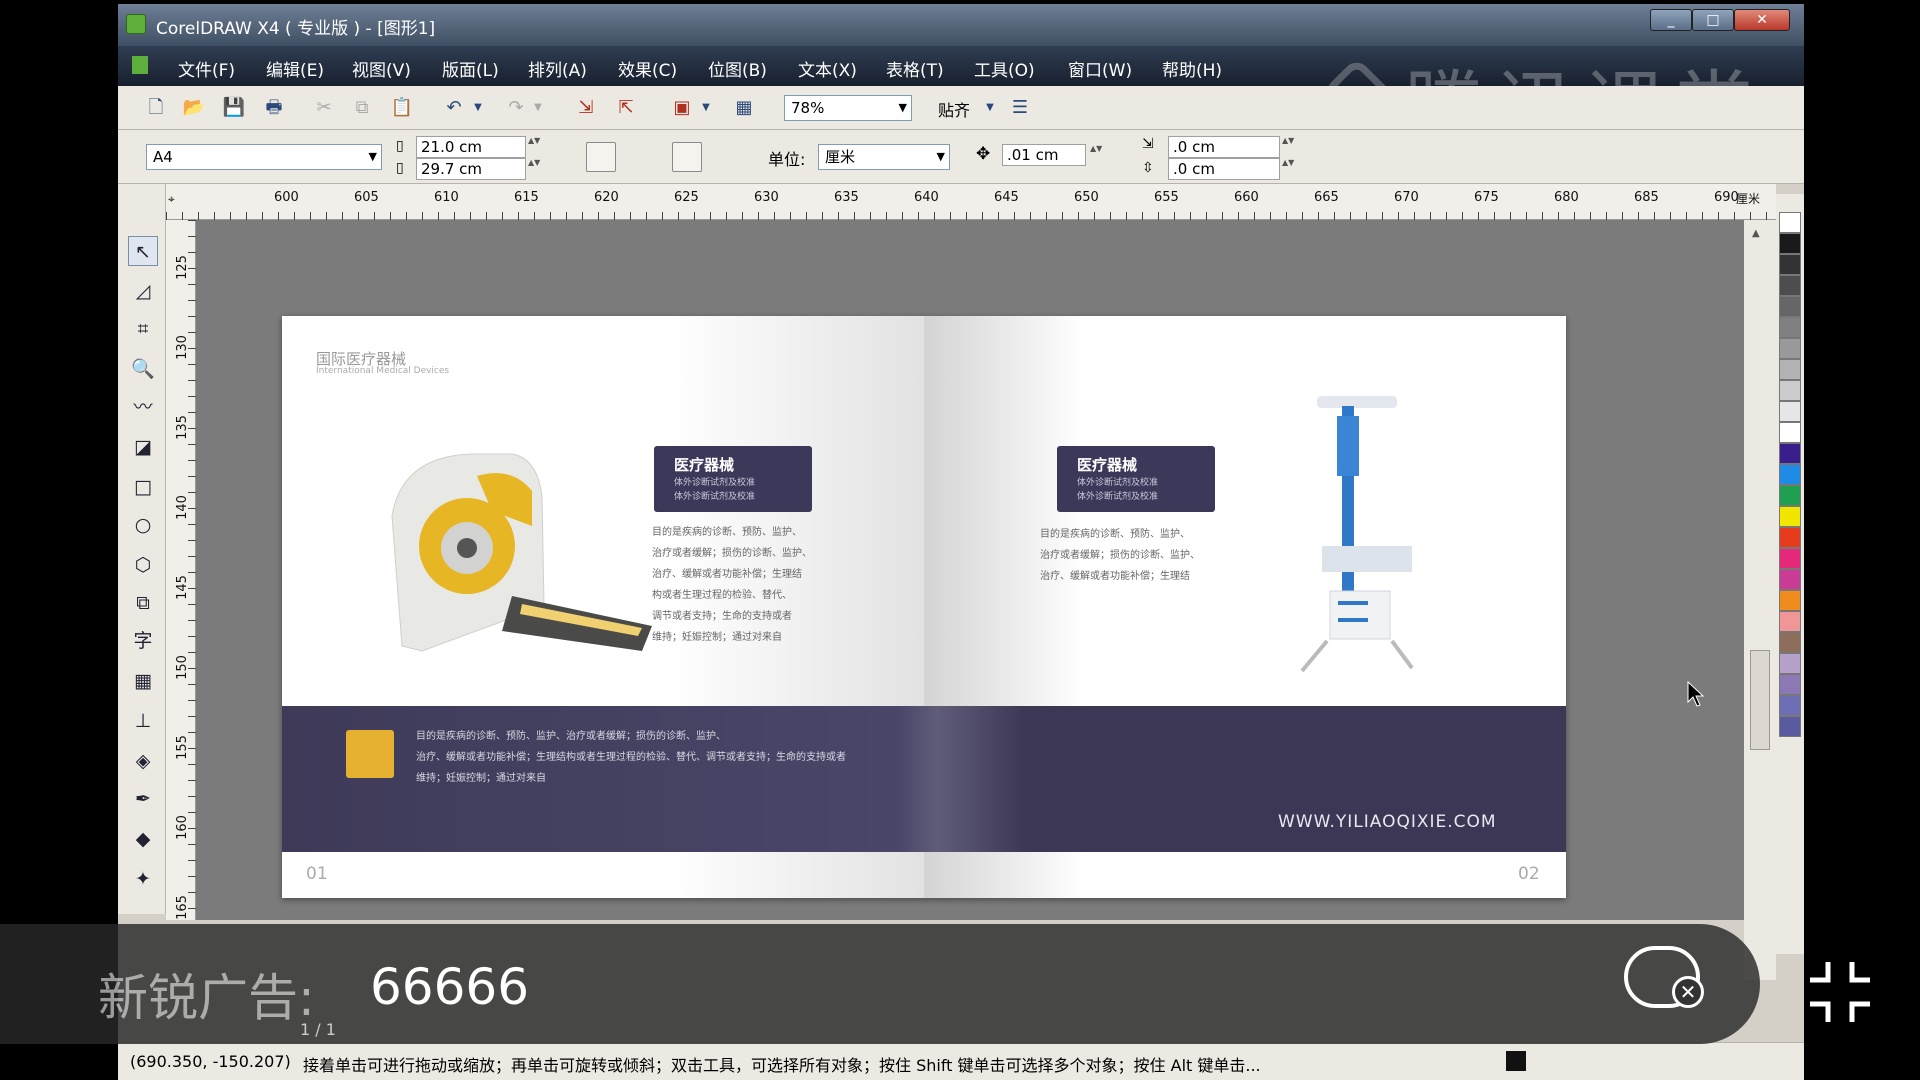  Describe the element at coordinates (324, 108) in the screenshot. I see `cut-icon: ✂` at that location.